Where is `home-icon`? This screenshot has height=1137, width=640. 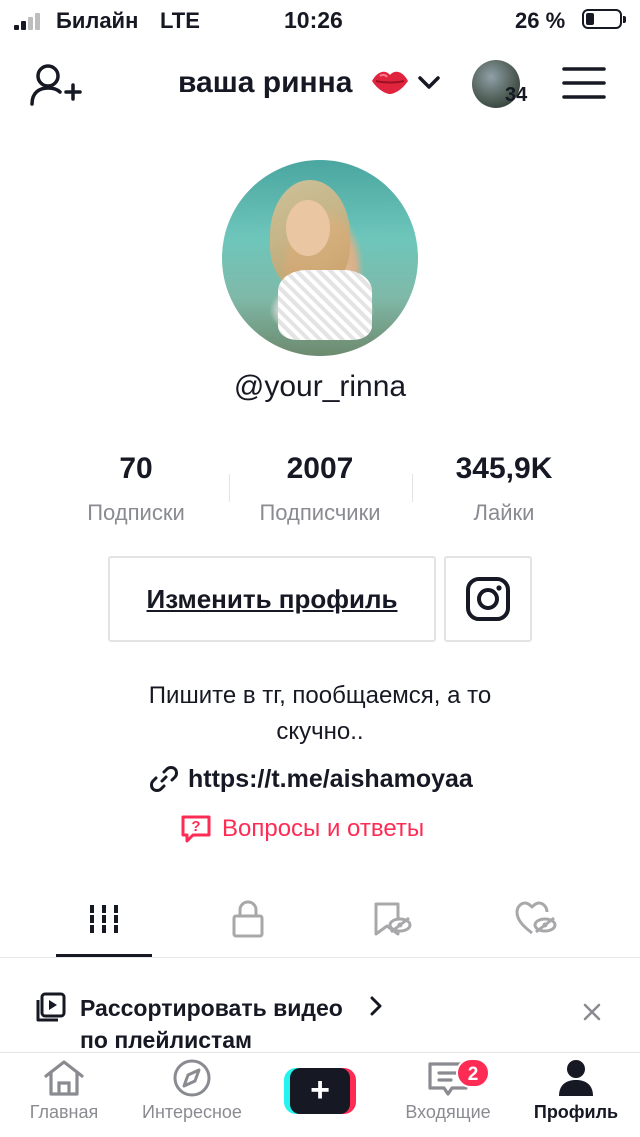
home-icon is located at coordinates (64, 1078).